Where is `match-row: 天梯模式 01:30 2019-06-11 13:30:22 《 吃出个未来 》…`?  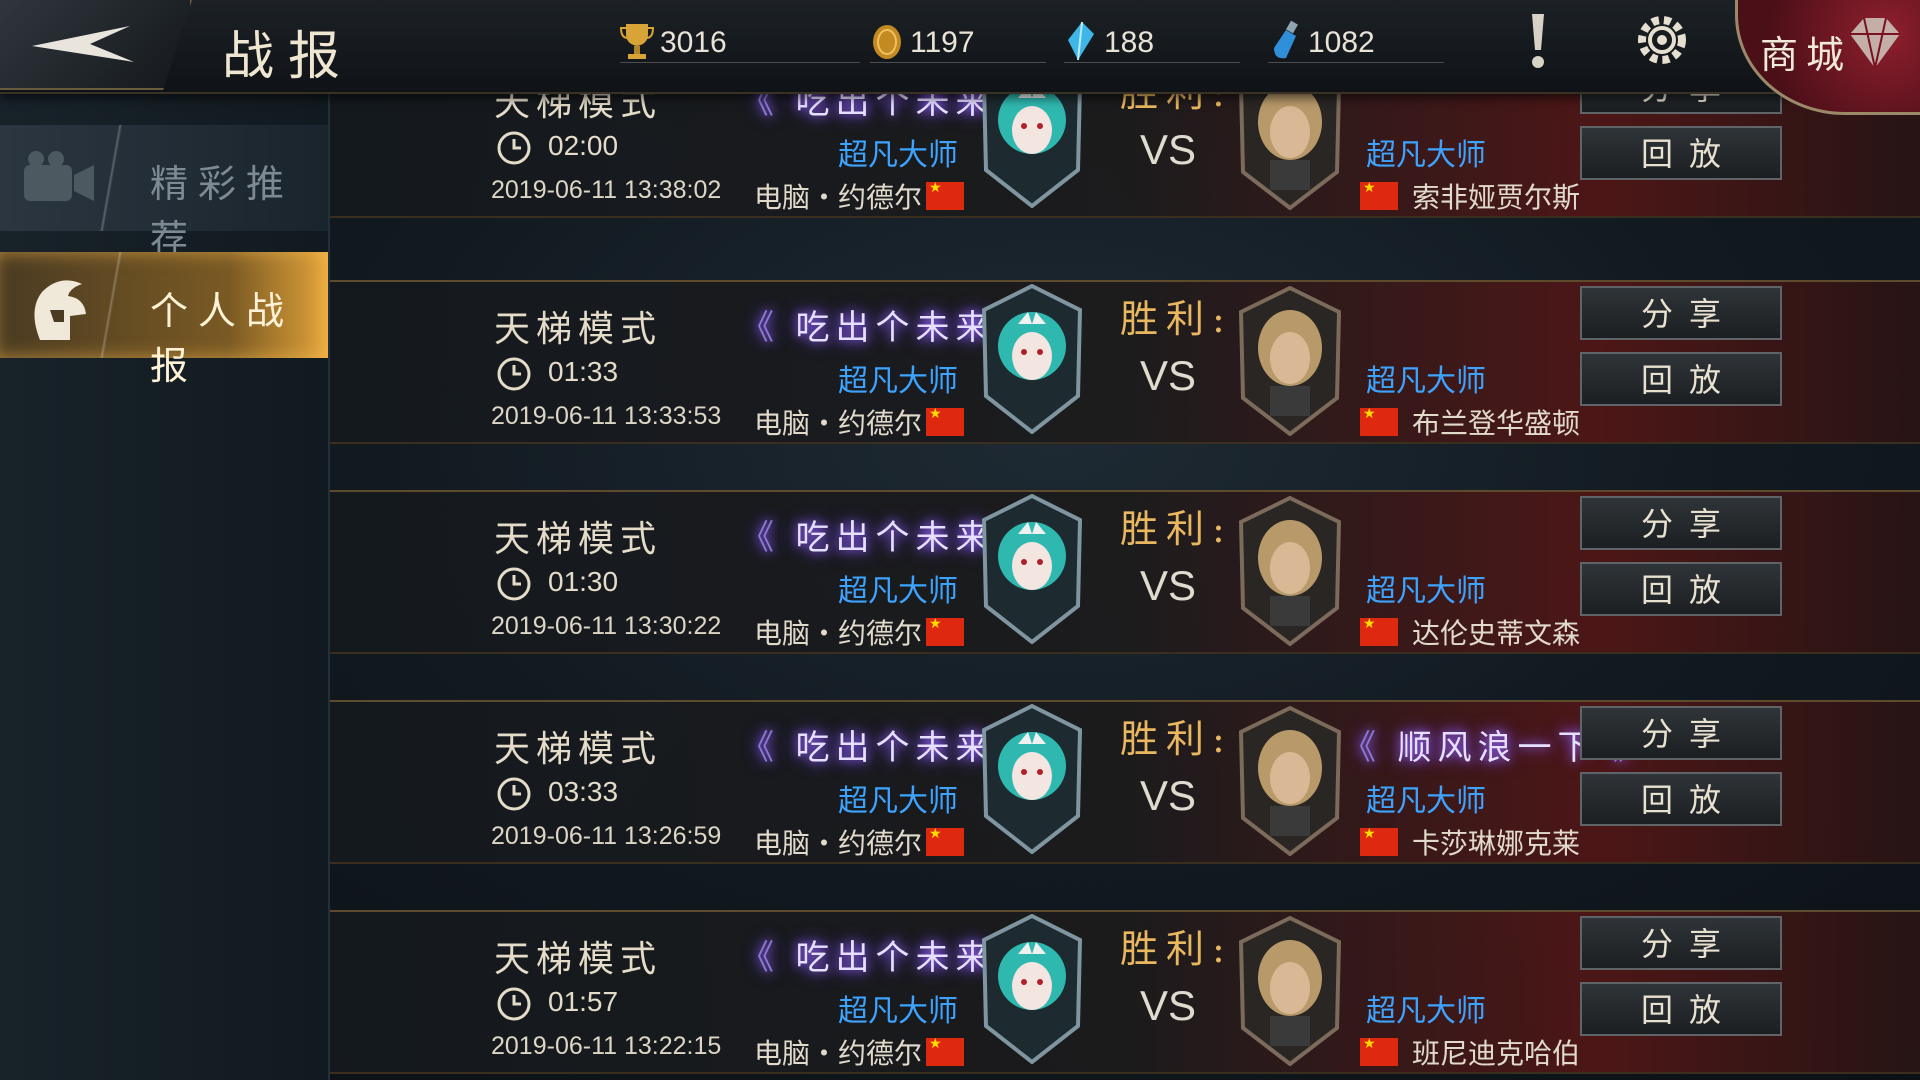 match-row: 天梯模式 01:30 2019-06-11 13:30:22 《 吃出个未来 》… is located at coordinates (1125, 572).